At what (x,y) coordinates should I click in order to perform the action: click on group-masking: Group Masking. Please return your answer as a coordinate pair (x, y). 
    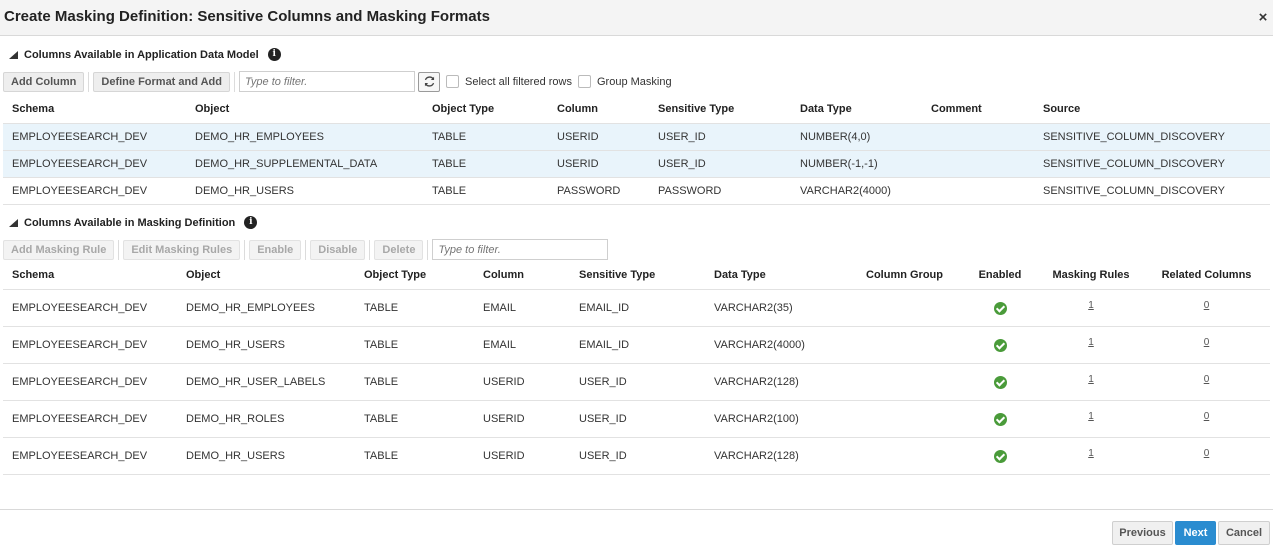
    Looking at the image, I should click on (628, 81).